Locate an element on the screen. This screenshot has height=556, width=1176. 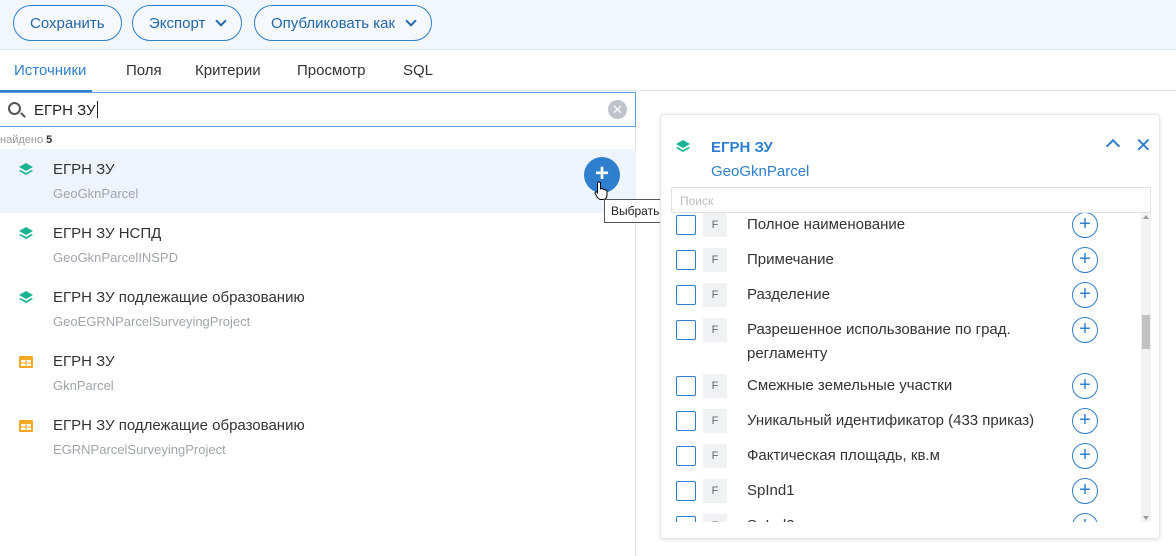
text-caret is located at coordinates (97, 109).